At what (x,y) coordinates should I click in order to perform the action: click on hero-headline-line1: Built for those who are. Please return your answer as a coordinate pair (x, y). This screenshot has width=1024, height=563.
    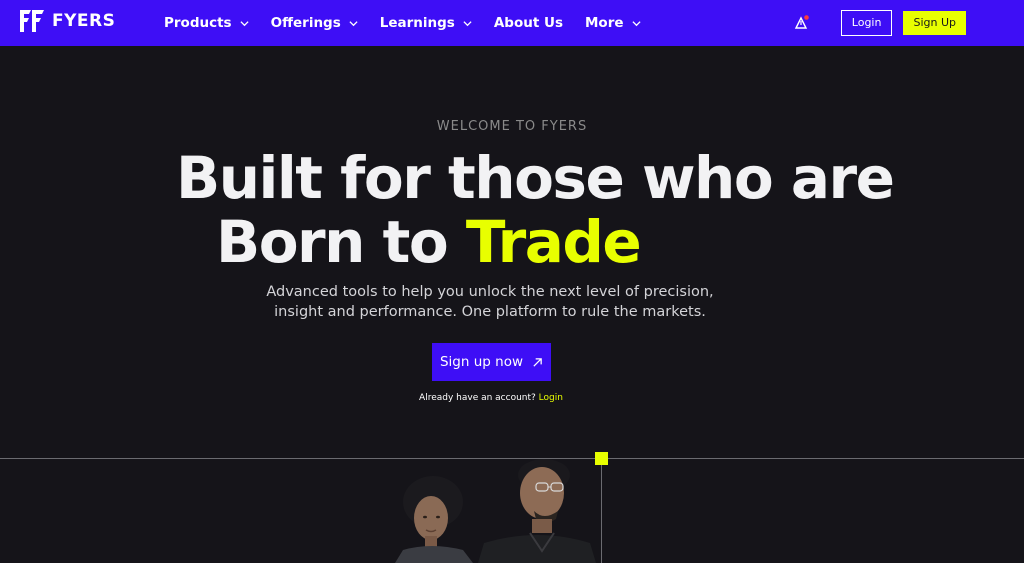
    Looking at the image, I should click on (535, 178).